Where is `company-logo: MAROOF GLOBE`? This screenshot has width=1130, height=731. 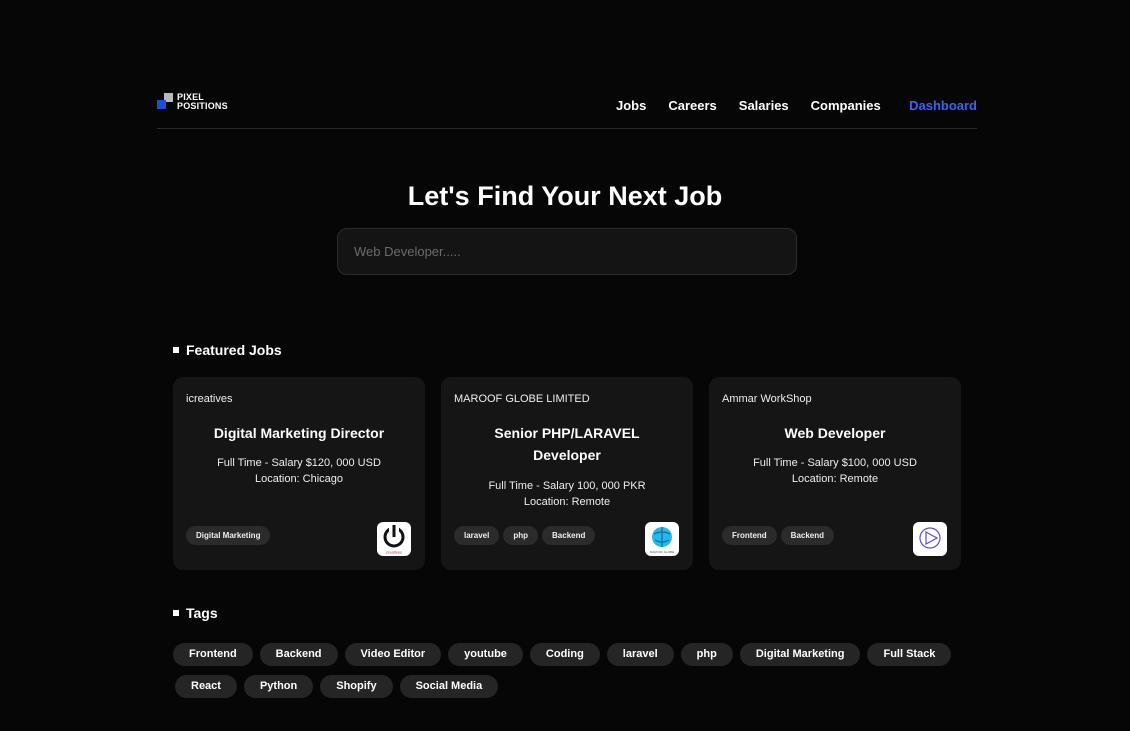
company-logo: MAROOF GLOBE is located at coordinates (662, 539).